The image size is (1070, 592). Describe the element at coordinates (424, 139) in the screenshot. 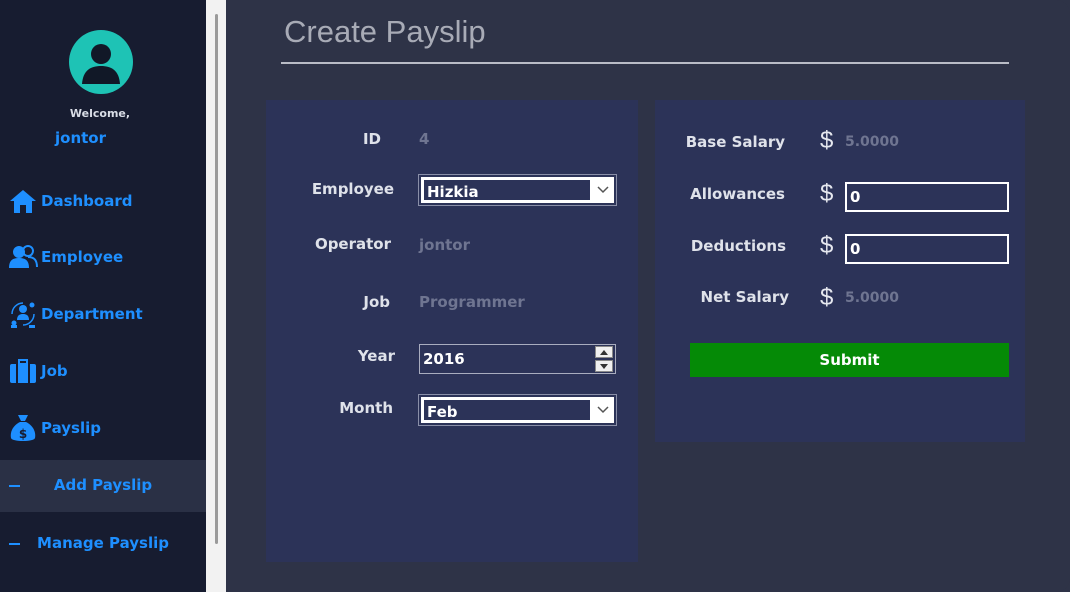

I see `id-value: 4` at that location.